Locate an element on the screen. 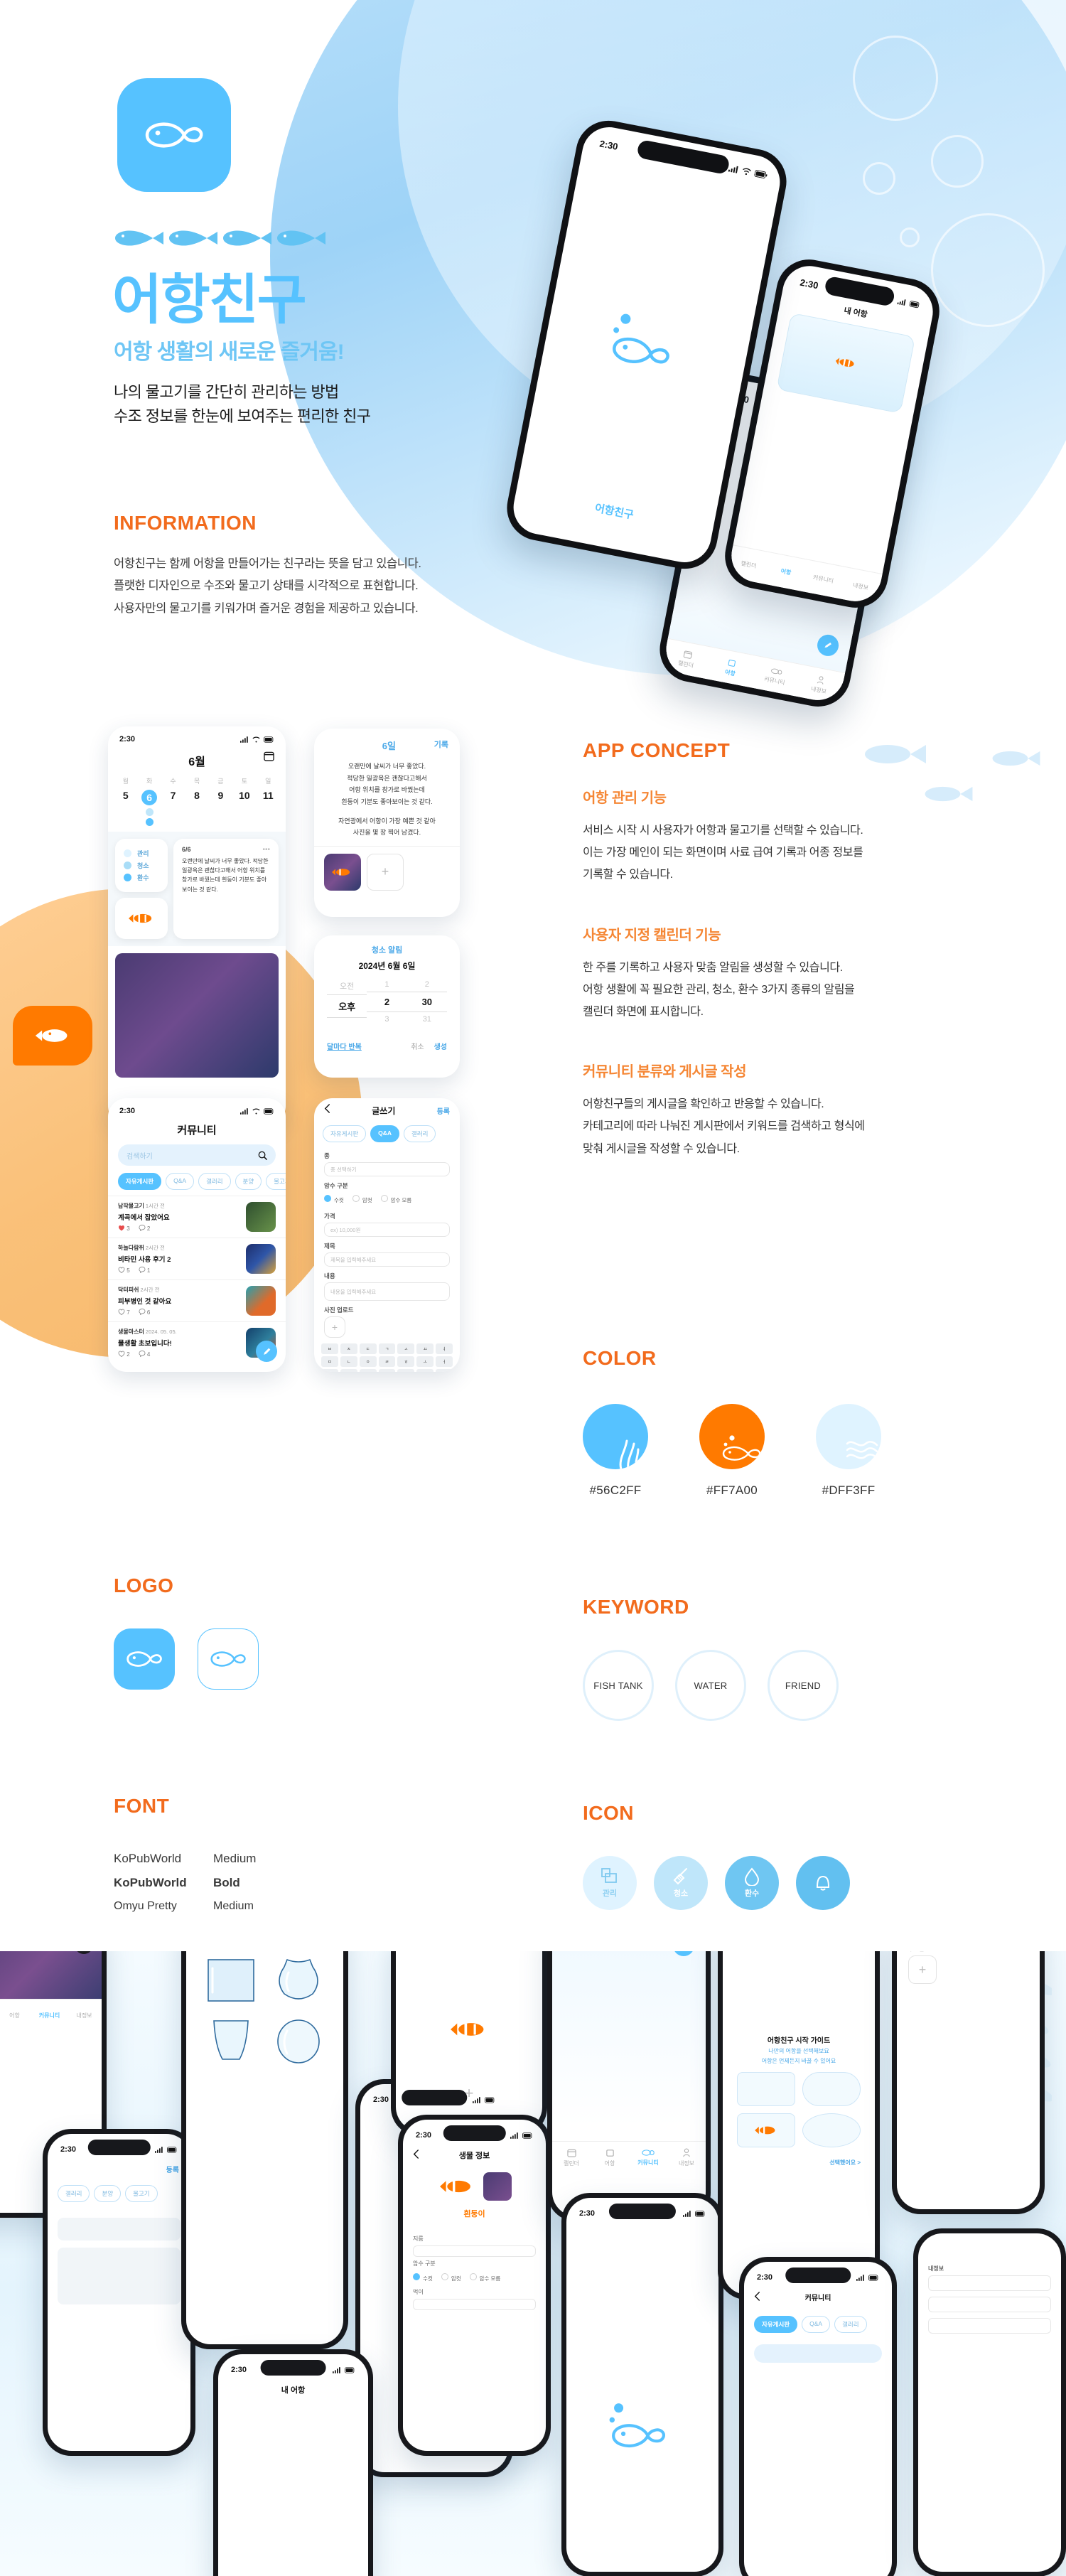 This screenshot has height=2576, width=1066. tank-option-bowl is located at coordinates (299, 1978).